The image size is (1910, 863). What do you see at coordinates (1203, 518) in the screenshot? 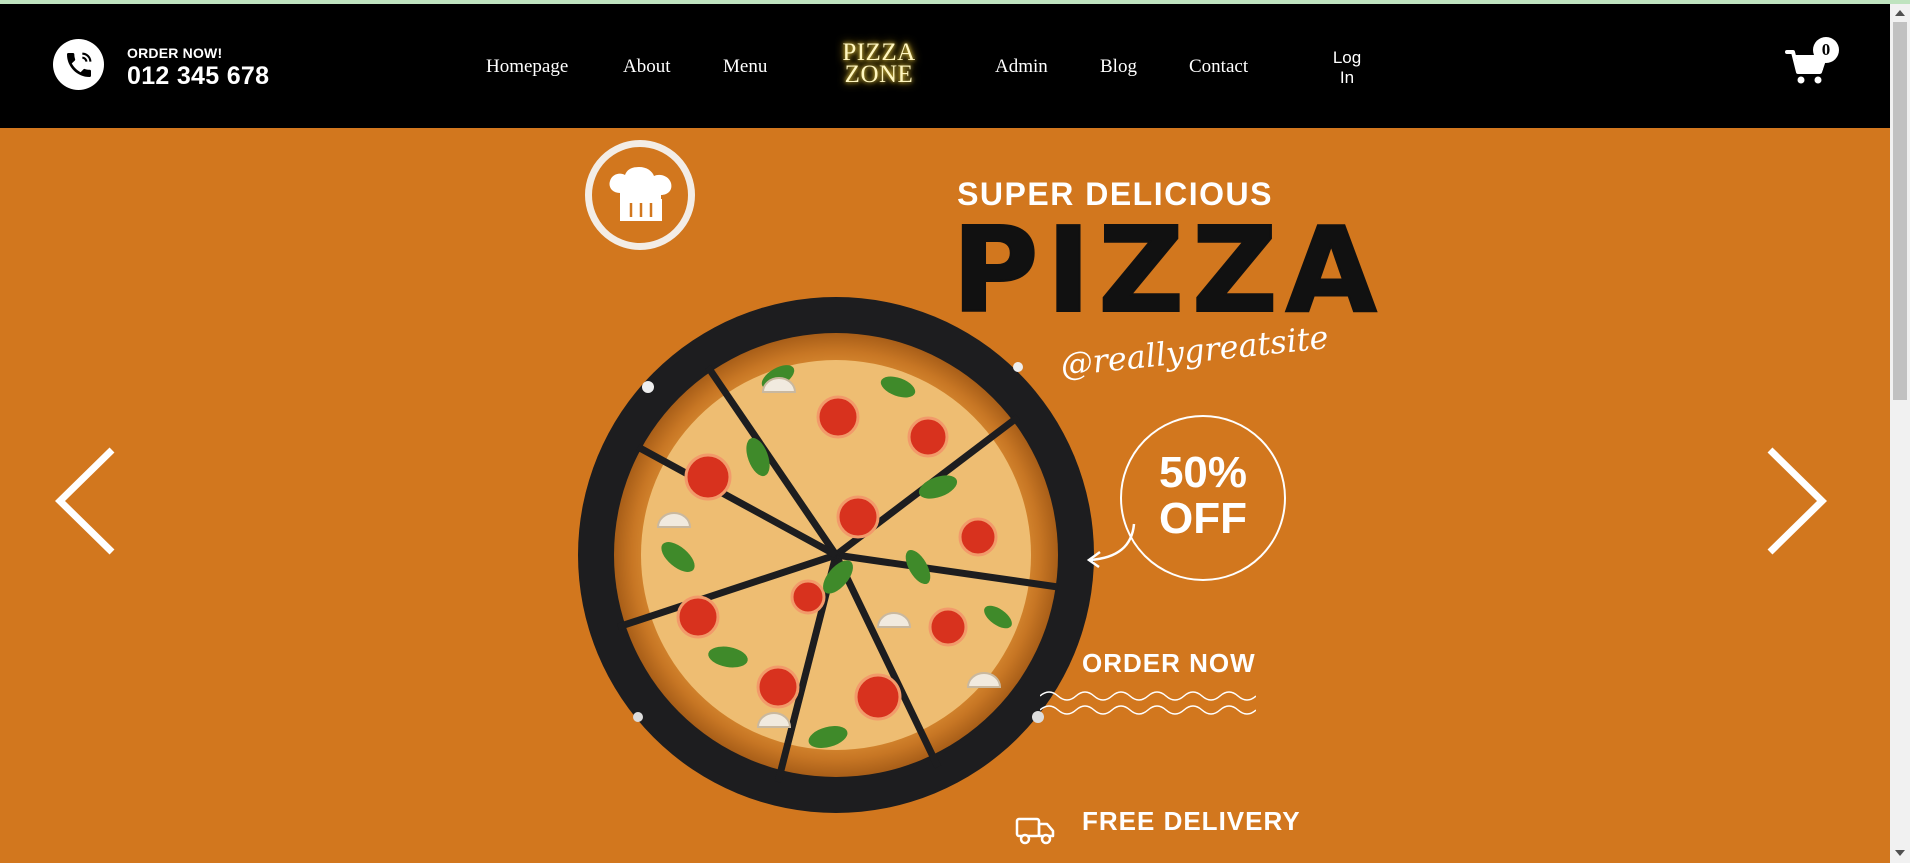
I see `discount-off: OFF` at bounding box center [1203, 518].